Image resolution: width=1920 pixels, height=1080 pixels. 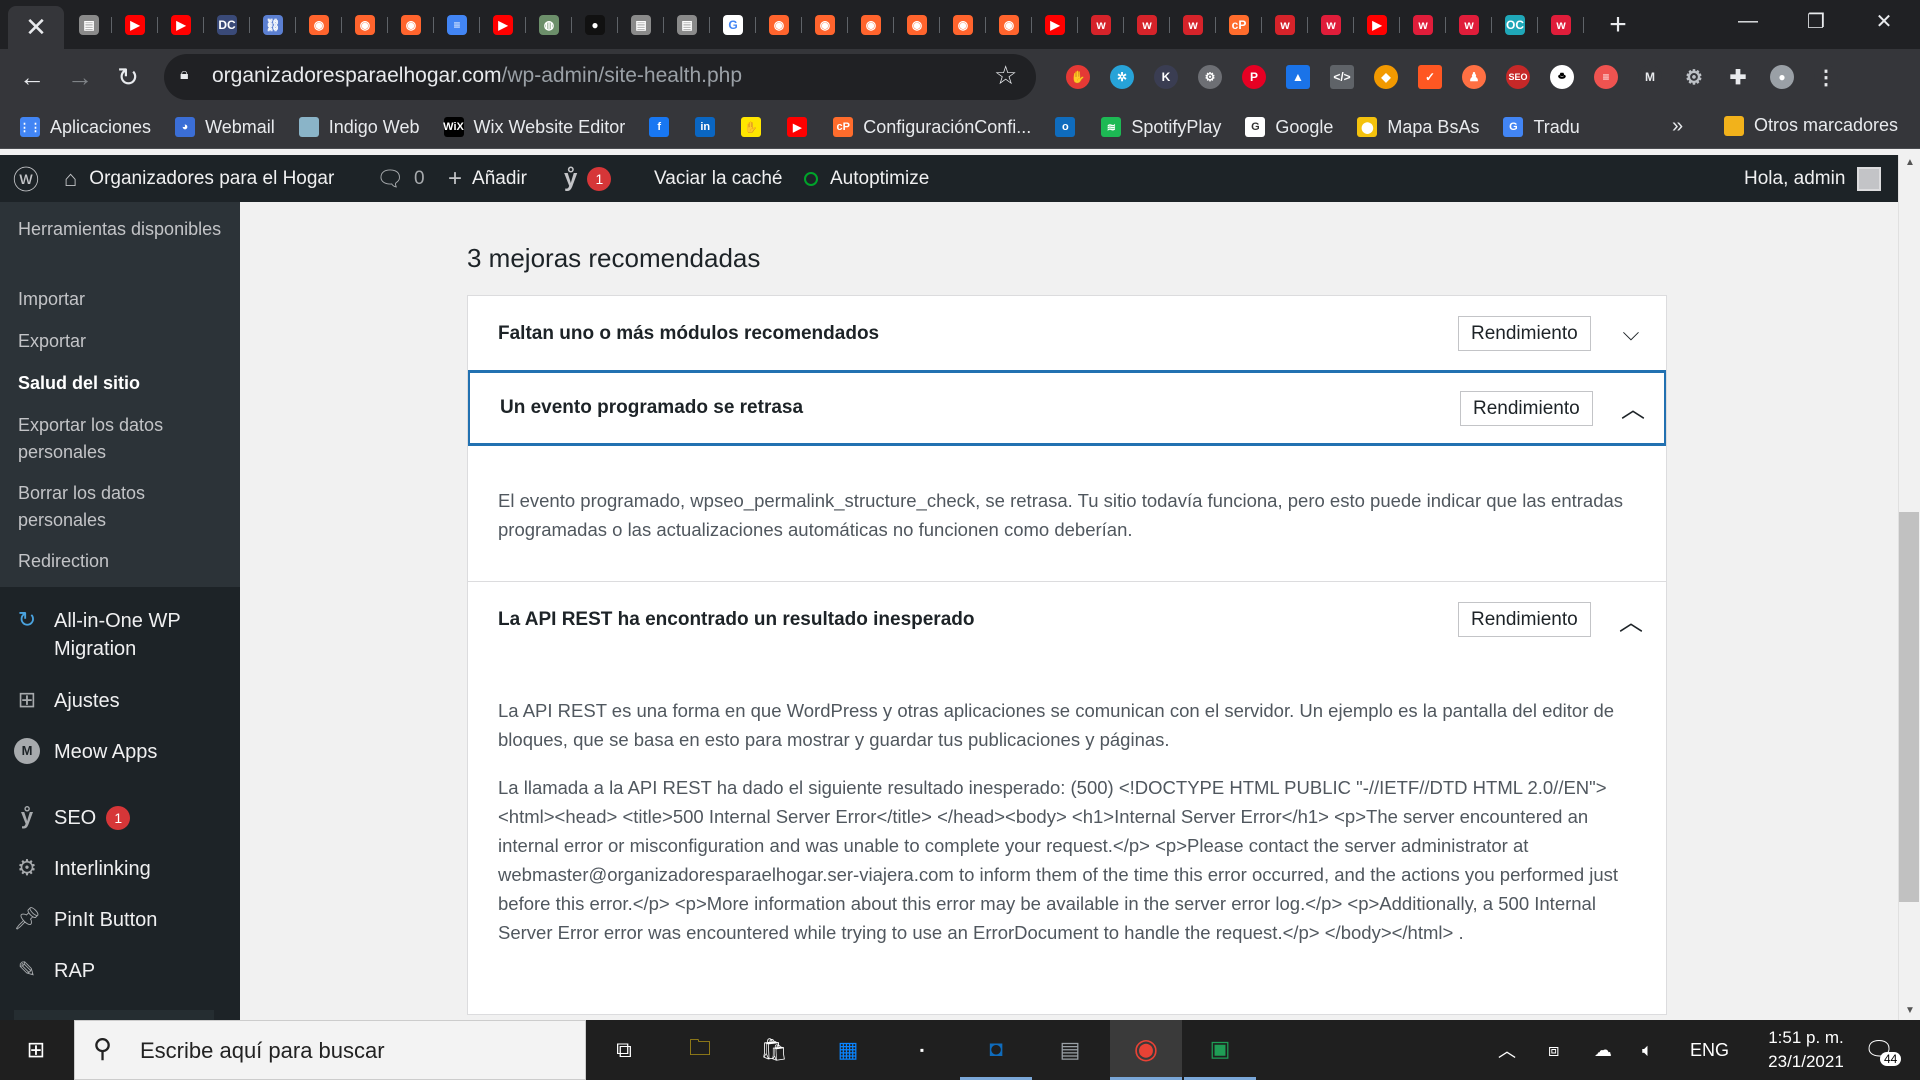 I want to click on bookmark-item: ≋ SpotifyPlay, so click(x=1161, y=127).